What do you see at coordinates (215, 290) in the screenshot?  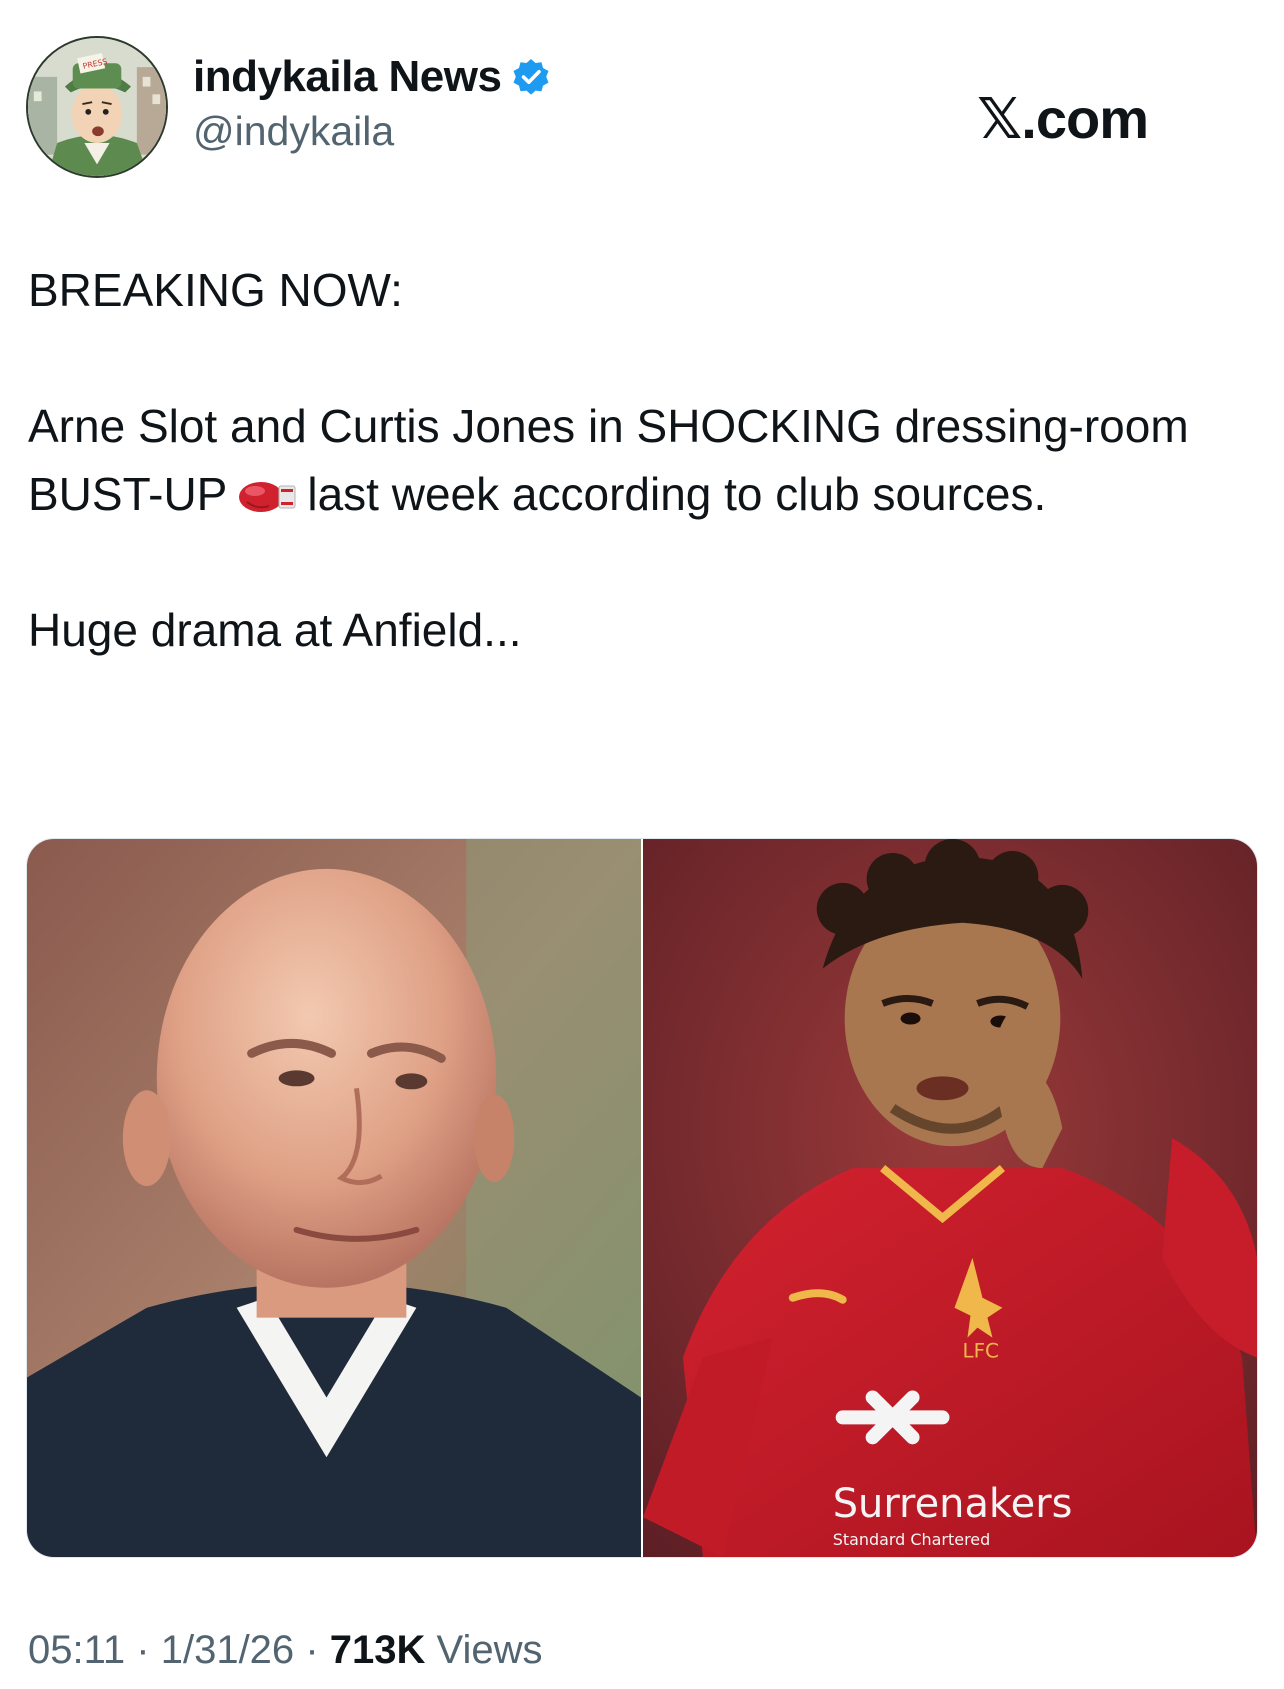 I see `tweet-line-breaking: BREAKING NOW:` at bounding box center [215, 290].